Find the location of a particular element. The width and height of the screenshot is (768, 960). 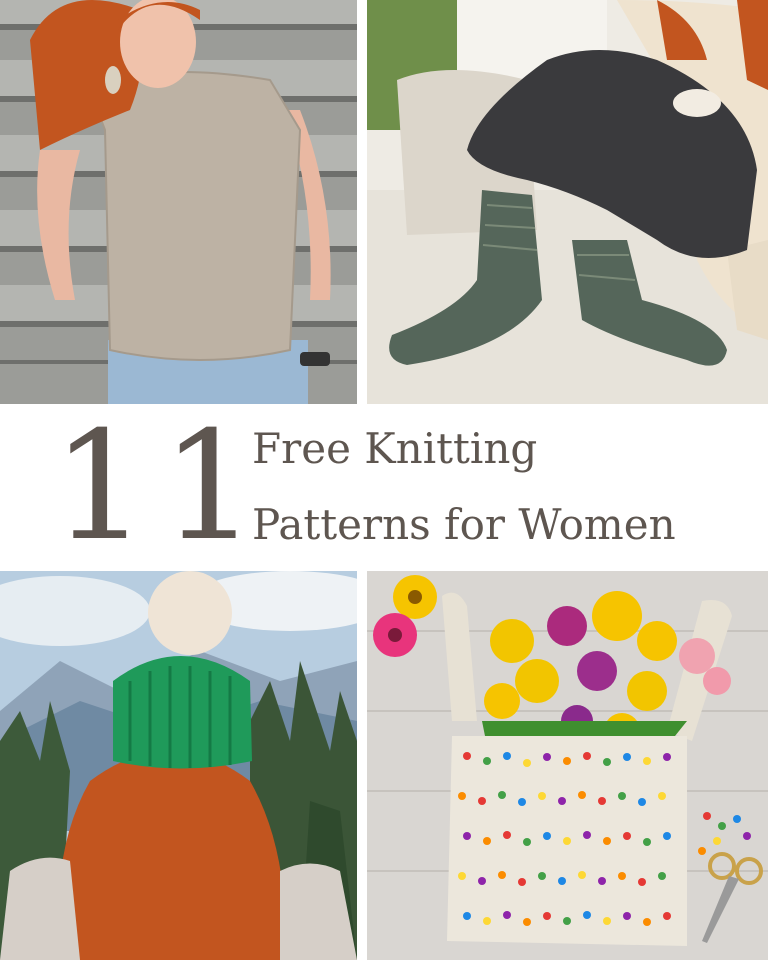

title-line-1: Free Knitting is located at coordinates (395, 448).